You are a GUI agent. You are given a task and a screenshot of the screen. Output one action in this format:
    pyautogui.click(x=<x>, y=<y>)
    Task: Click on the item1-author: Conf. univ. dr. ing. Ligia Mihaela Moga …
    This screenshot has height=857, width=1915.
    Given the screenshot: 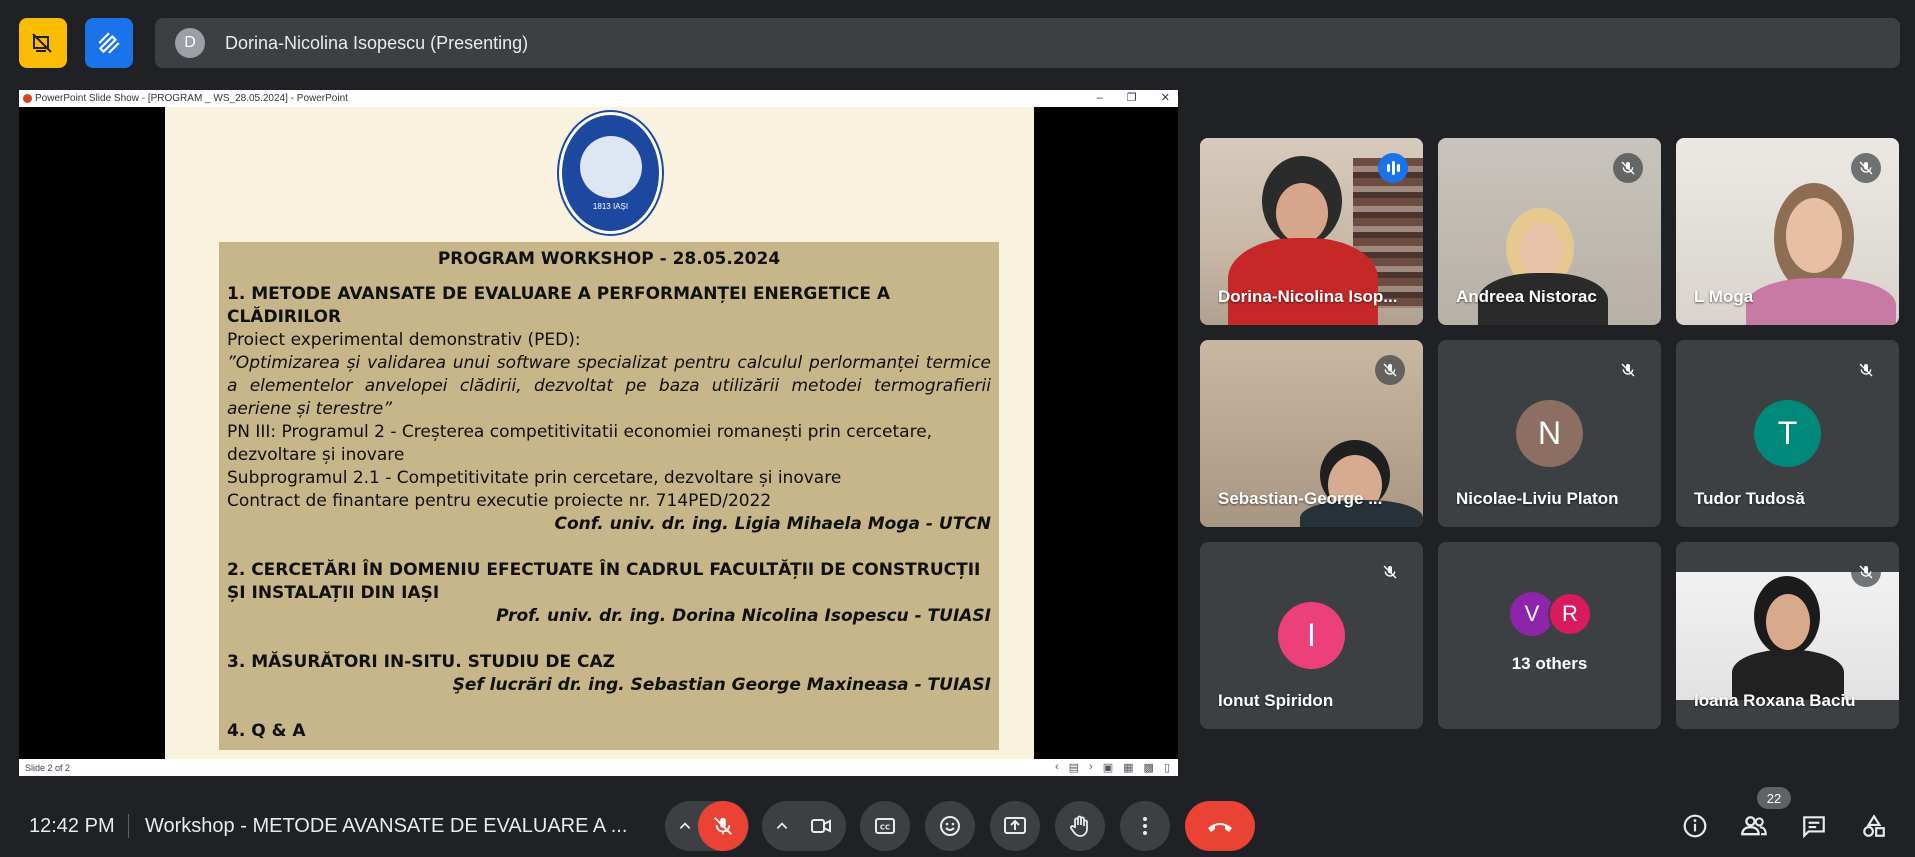 What is the action you would take?
    pyautogui.click(x=772, y=524)
    